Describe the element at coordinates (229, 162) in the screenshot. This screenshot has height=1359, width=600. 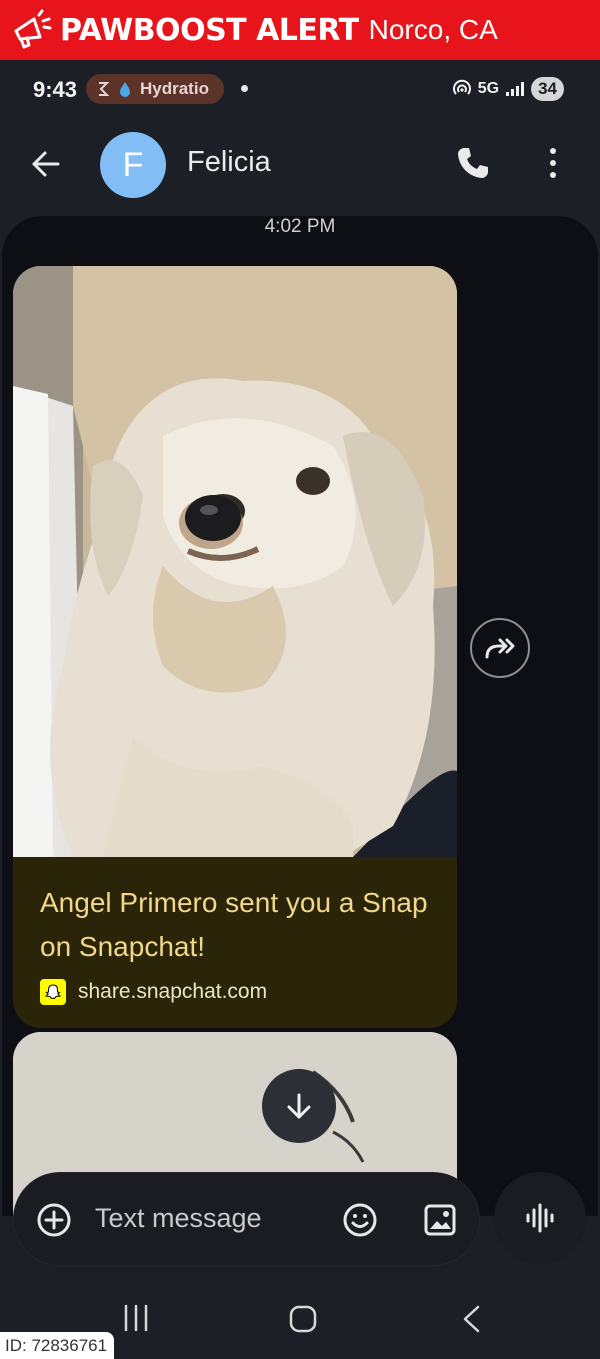
I see `contact-name: Felicia` at that location.